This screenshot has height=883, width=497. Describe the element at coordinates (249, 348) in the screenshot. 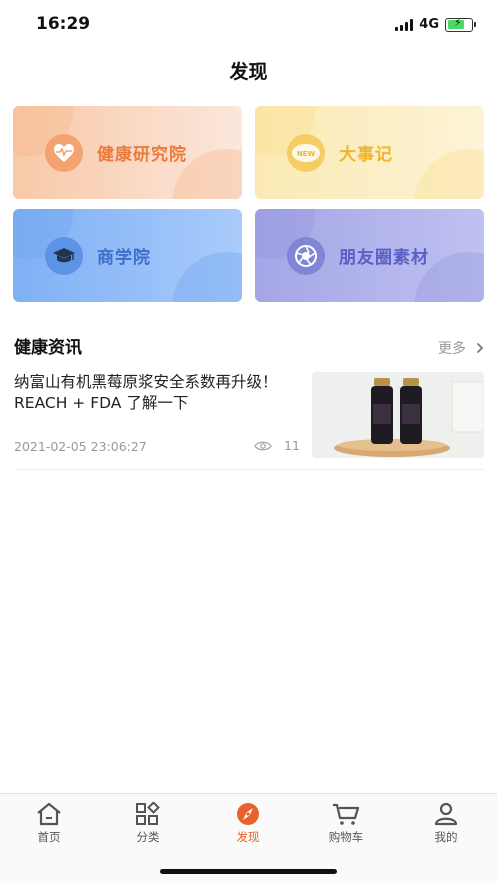

I see `news-section-header: 健康资讯 更多` at that location.